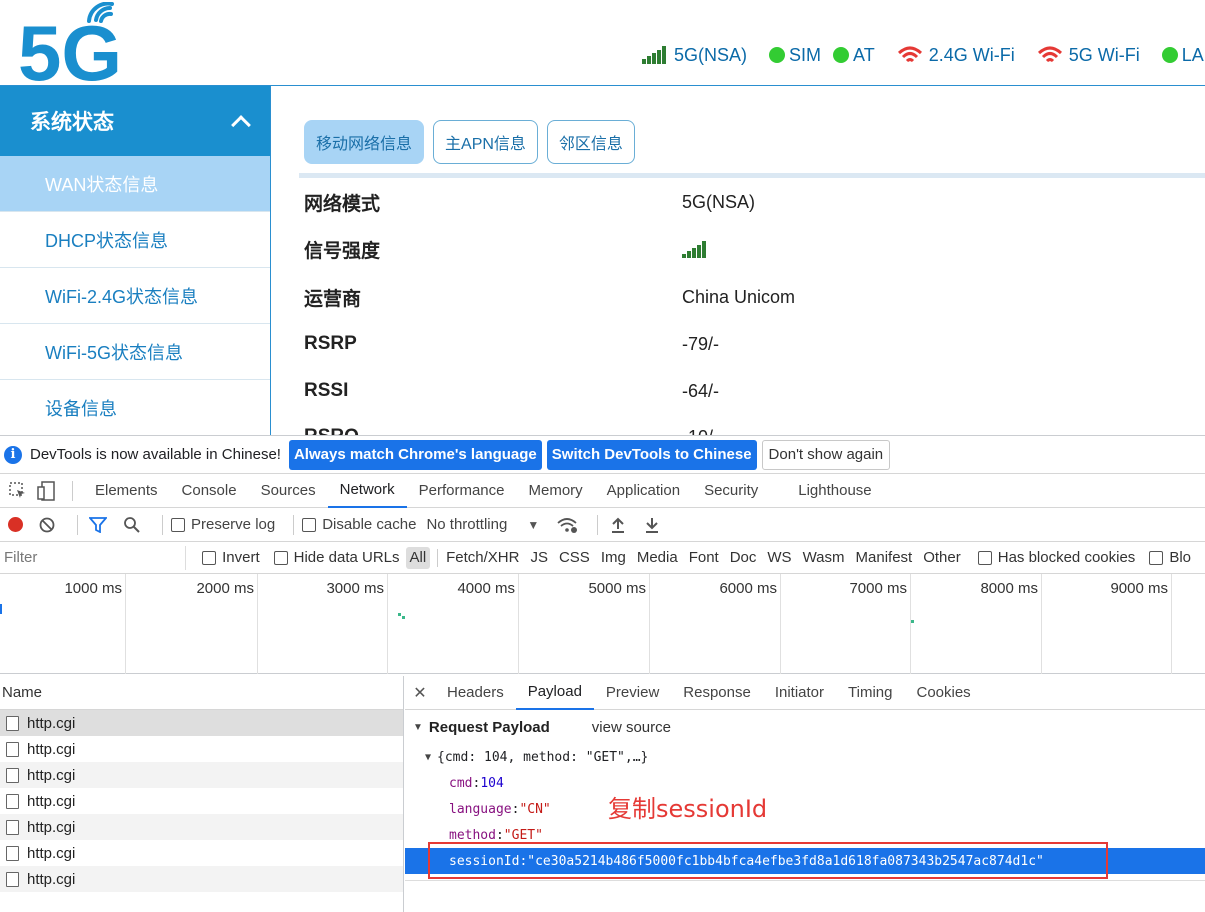 The image size is (1205, 912). What do you see at coordinates (529, 202) in the screenshot?
I see `info-row-network-mode: 网络模式 5G(NSA)` at bounding box center [529, 202].